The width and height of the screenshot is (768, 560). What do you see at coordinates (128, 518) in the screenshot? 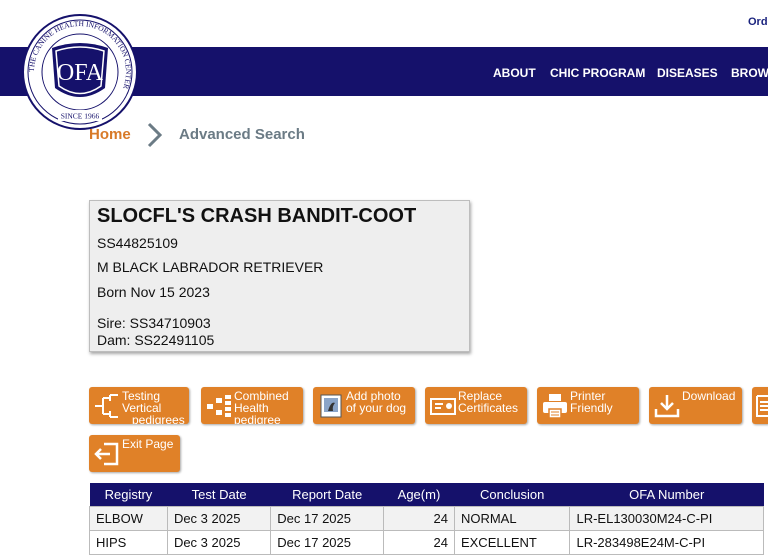
I see `cell-registry: ELBOW` at bounding box center [128, 518].